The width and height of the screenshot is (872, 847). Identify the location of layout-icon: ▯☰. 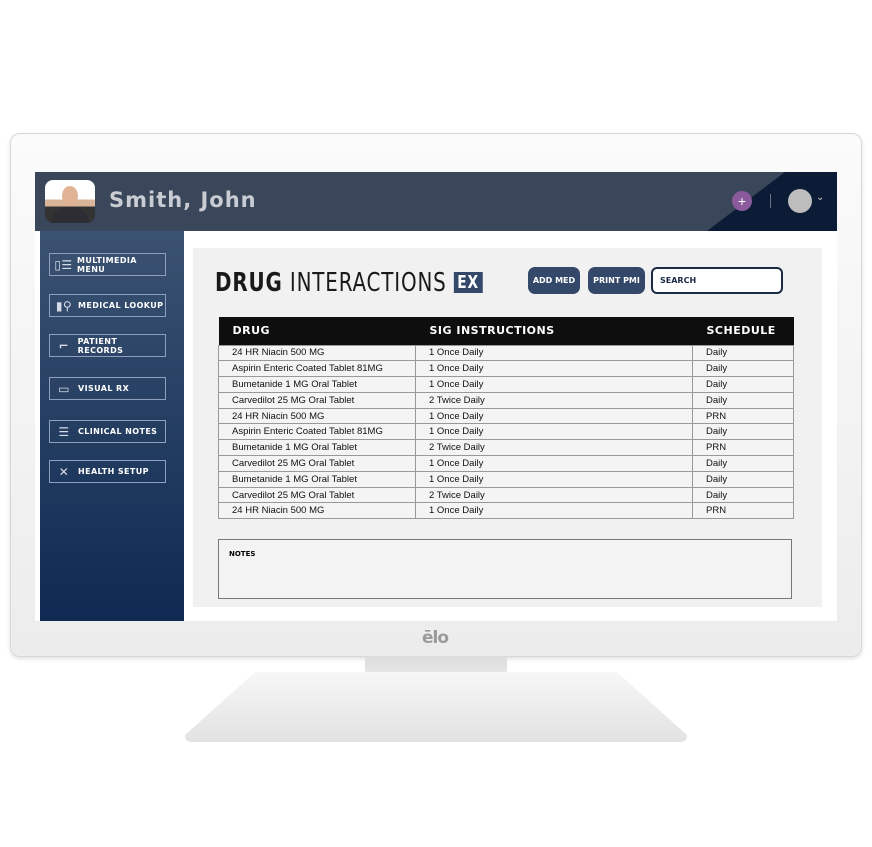
(63, 264).